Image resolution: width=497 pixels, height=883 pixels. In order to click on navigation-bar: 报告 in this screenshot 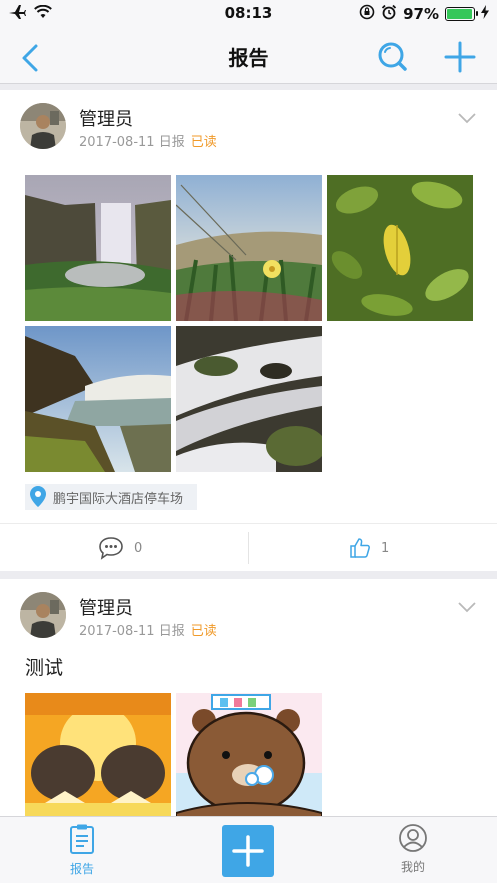, I will do `click(248, 56)`.